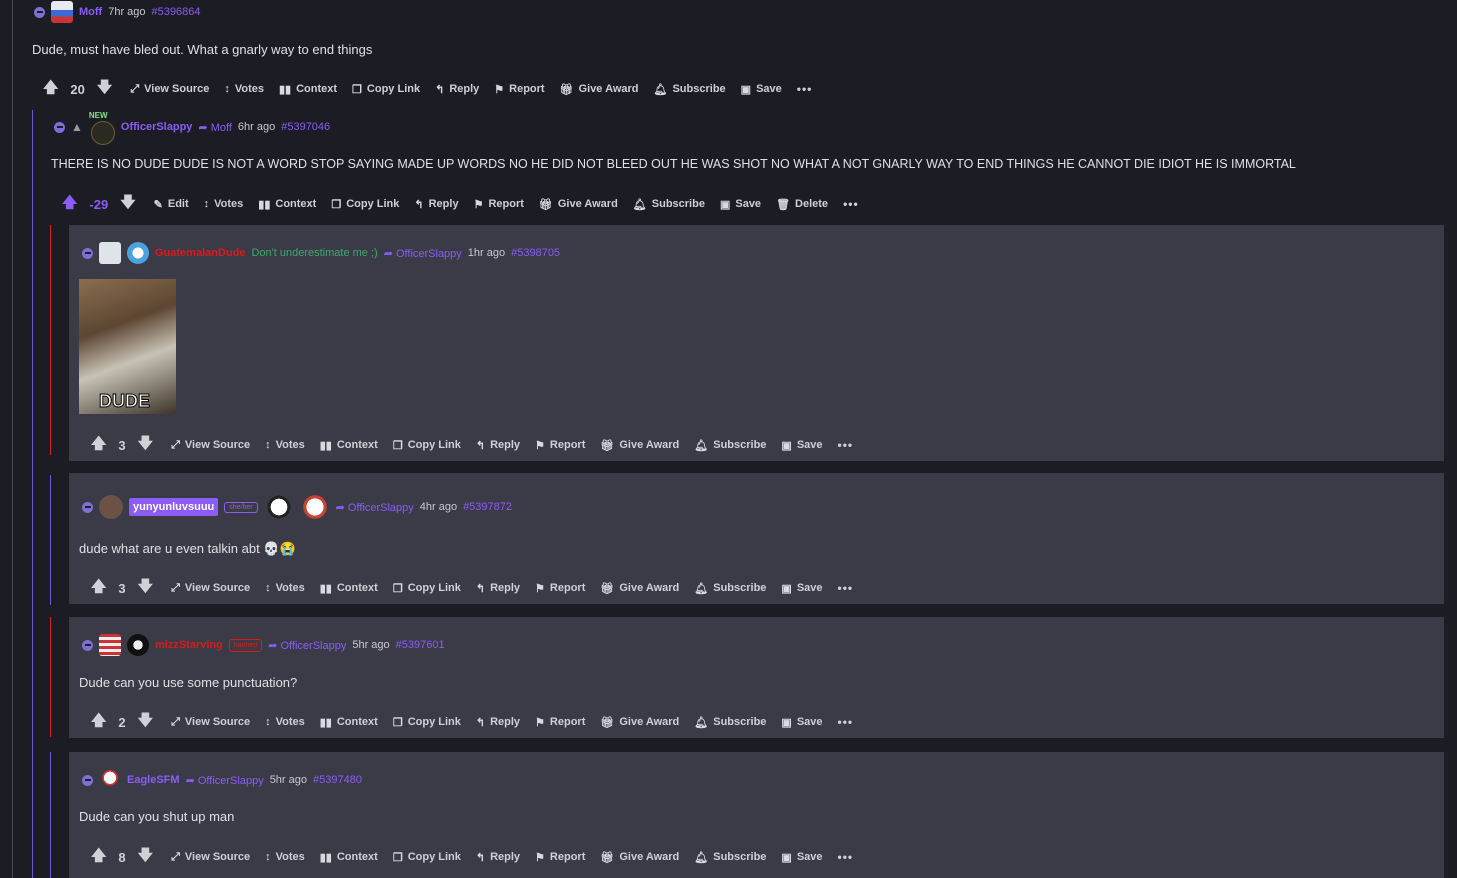 The height and width of the screenshot is (878, 1457). I want to click on username: yunyunluvsuuu, so click(174, 507).